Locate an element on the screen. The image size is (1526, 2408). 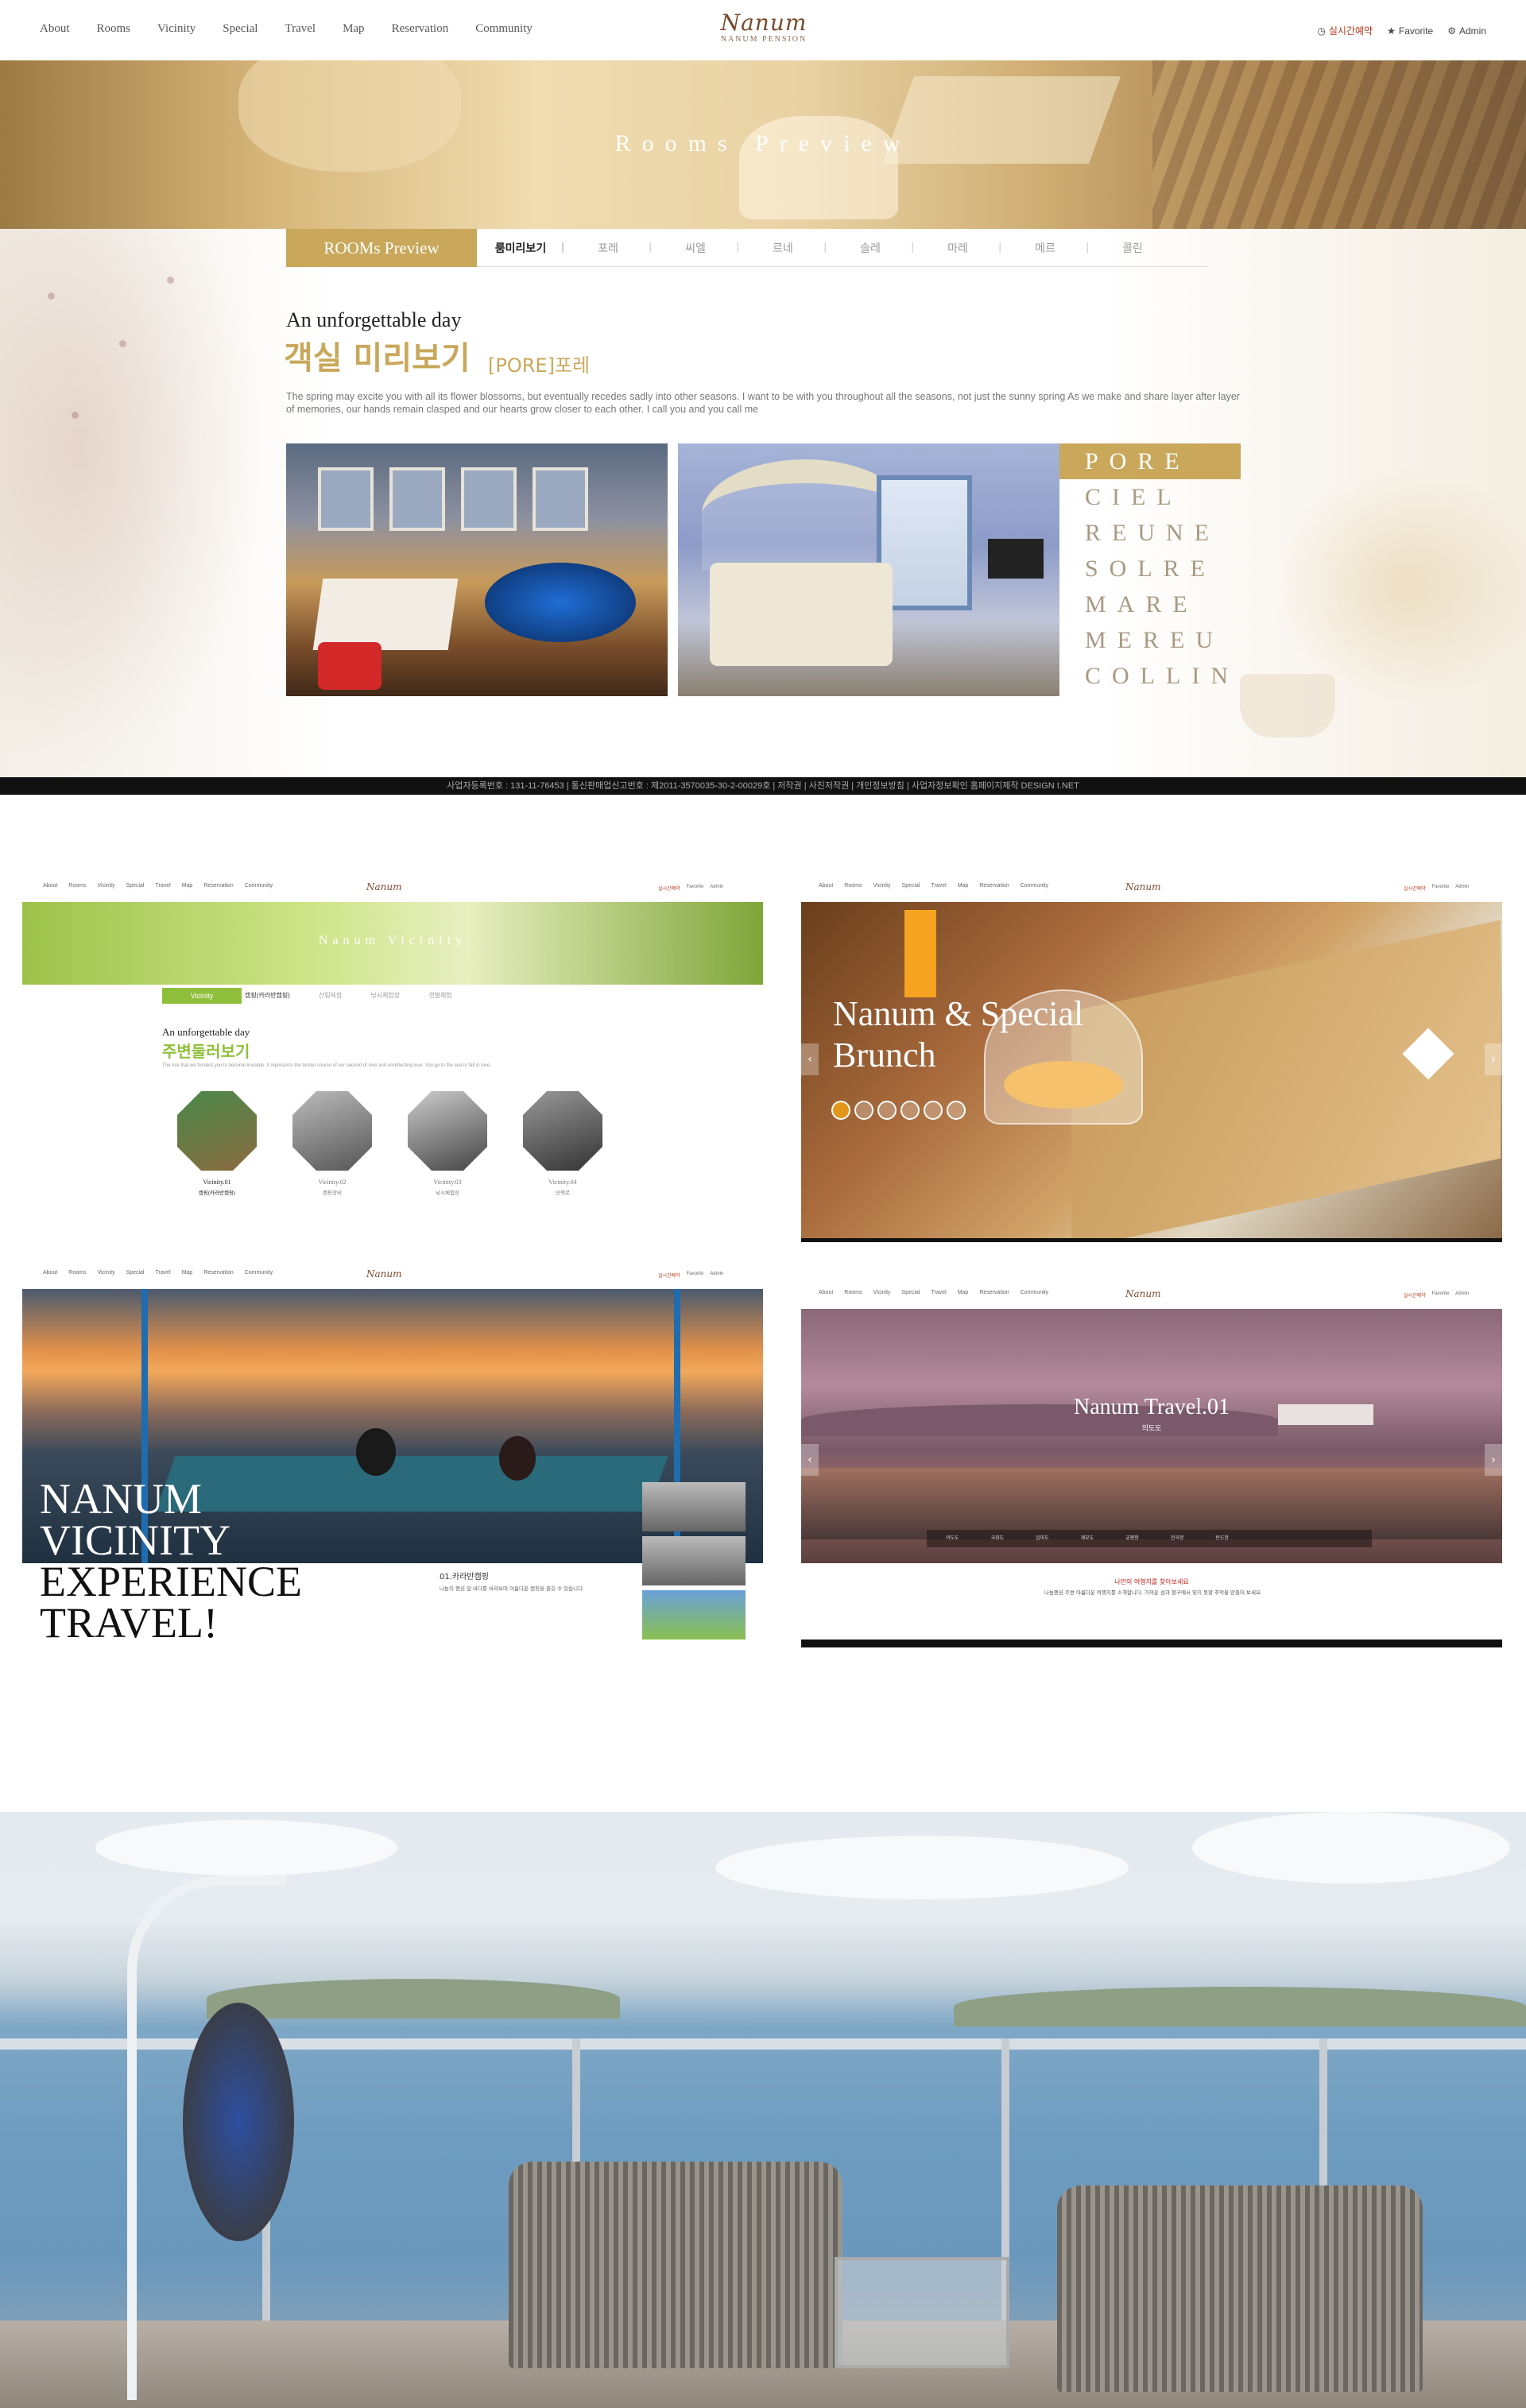
vicinity-tab-item: 갯벌체험 is located at coordinates (439, 996).